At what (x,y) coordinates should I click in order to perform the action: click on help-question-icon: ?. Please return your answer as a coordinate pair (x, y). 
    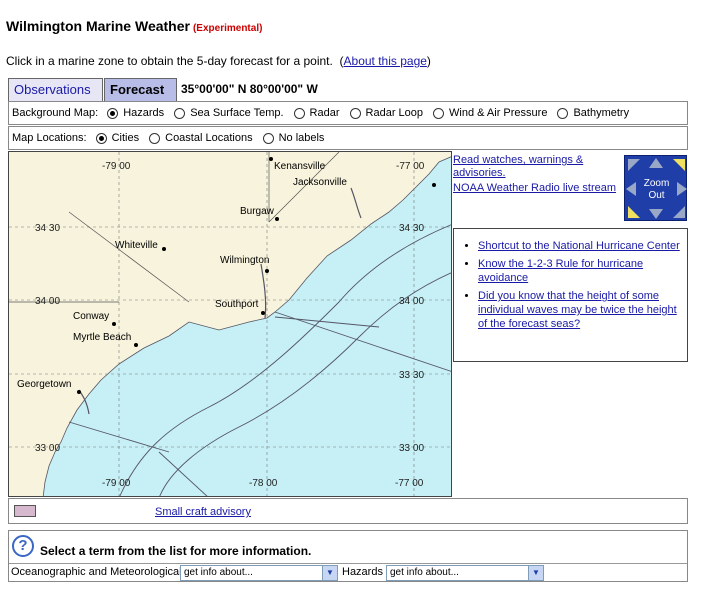
    Looking at the image, I should click on (23, 546).